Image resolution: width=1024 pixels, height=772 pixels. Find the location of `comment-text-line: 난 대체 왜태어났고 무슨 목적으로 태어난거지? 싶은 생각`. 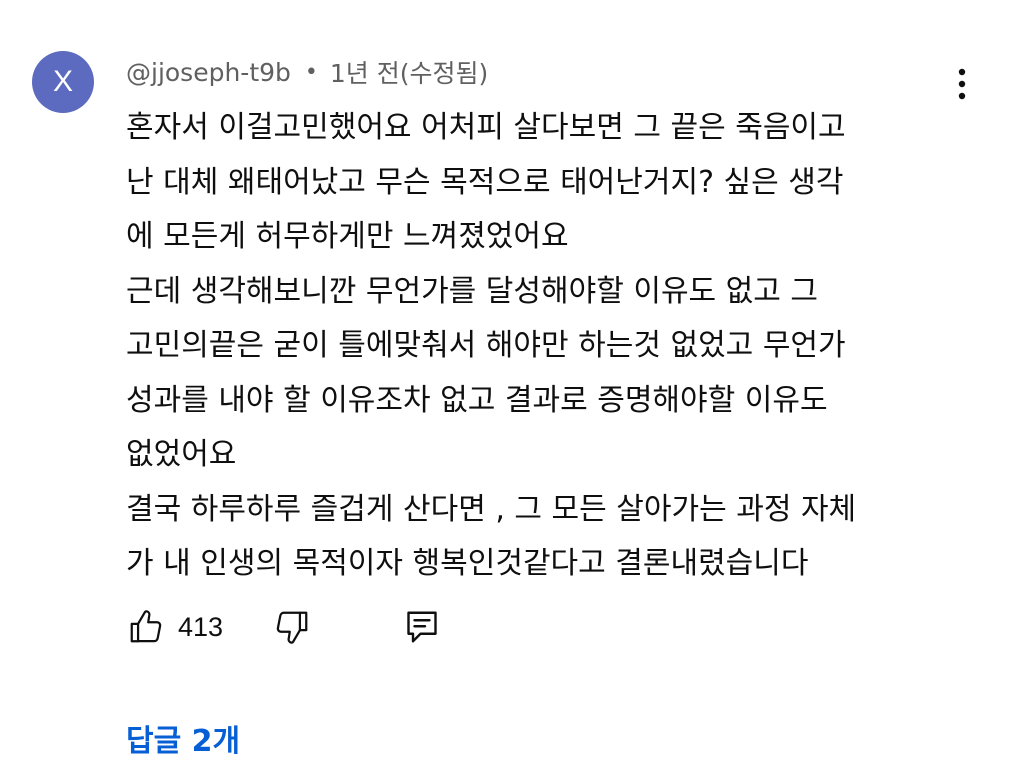

comment-text-line: 난 대체 왜태어났고 무슨 목적으로 태어난거지? 싶은 생각 is located at coordinates (485, 182).